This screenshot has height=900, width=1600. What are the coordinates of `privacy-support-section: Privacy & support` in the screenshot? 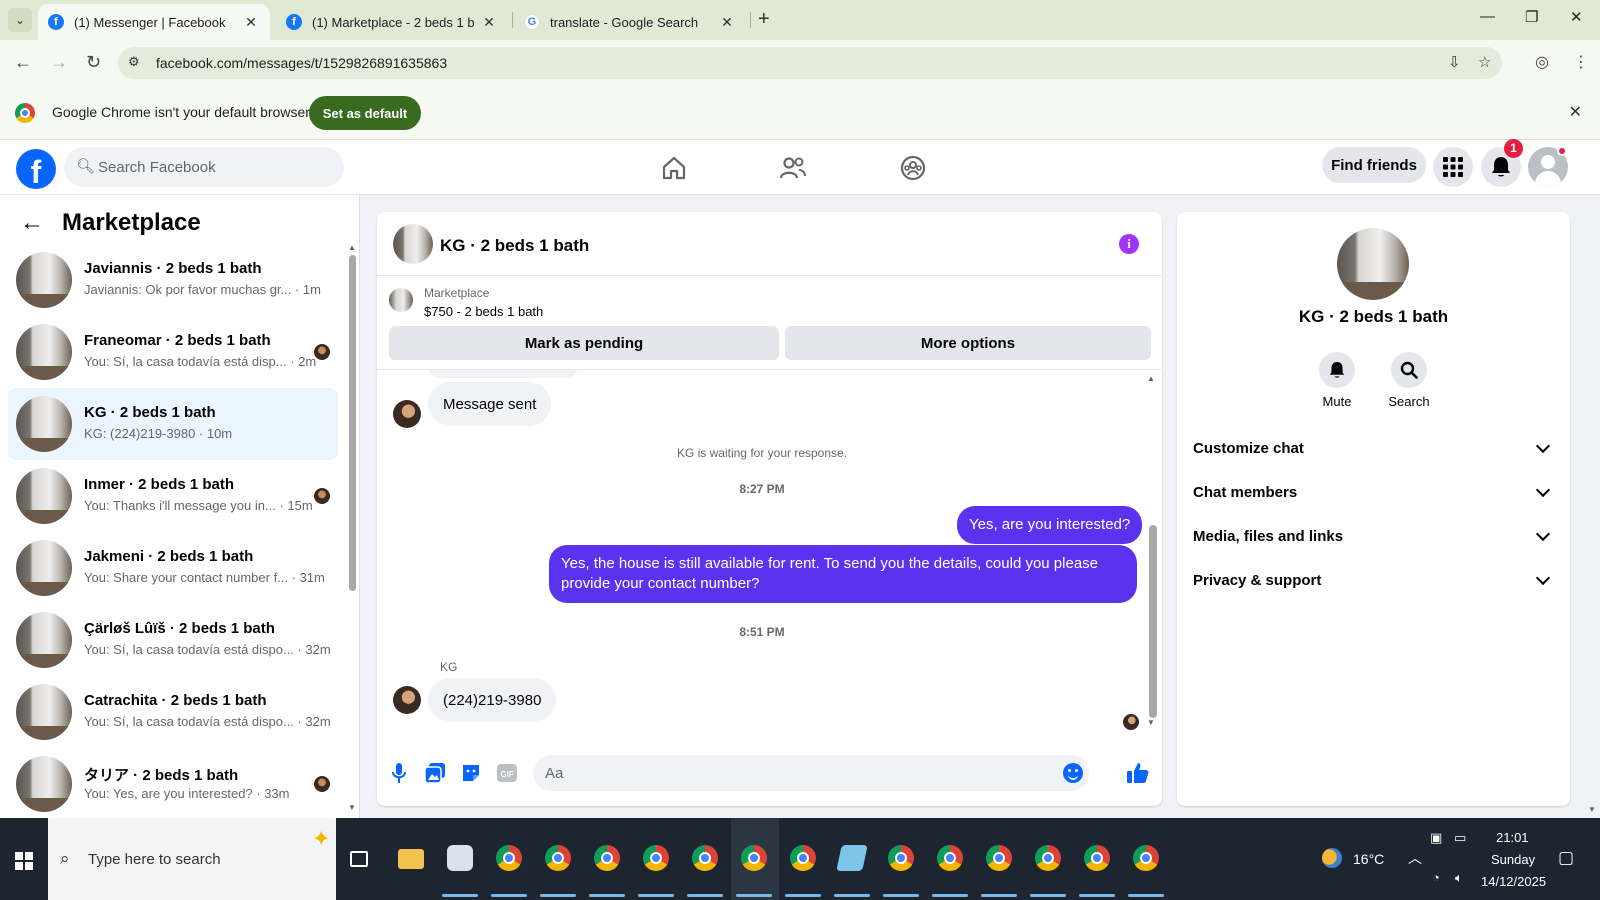 It's located at (1373, 580).